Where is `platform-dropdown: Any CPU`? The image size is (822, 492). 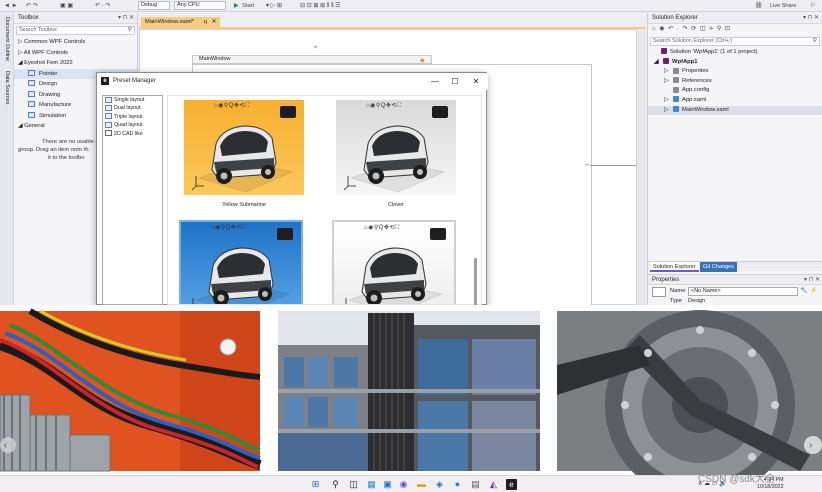 platform-dropdown: Any CPU is located at coordinates (200, 5).